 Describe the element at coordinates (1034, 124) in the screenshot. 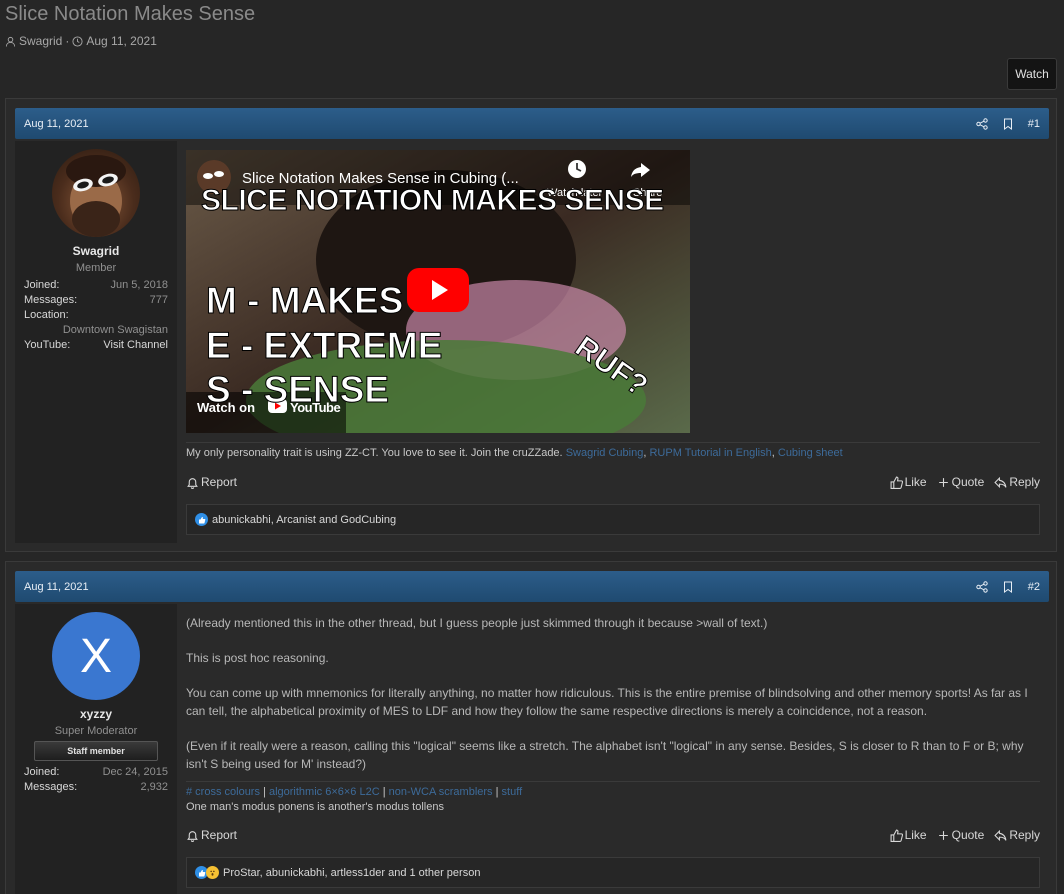

I see `post-number: #1` at that location.